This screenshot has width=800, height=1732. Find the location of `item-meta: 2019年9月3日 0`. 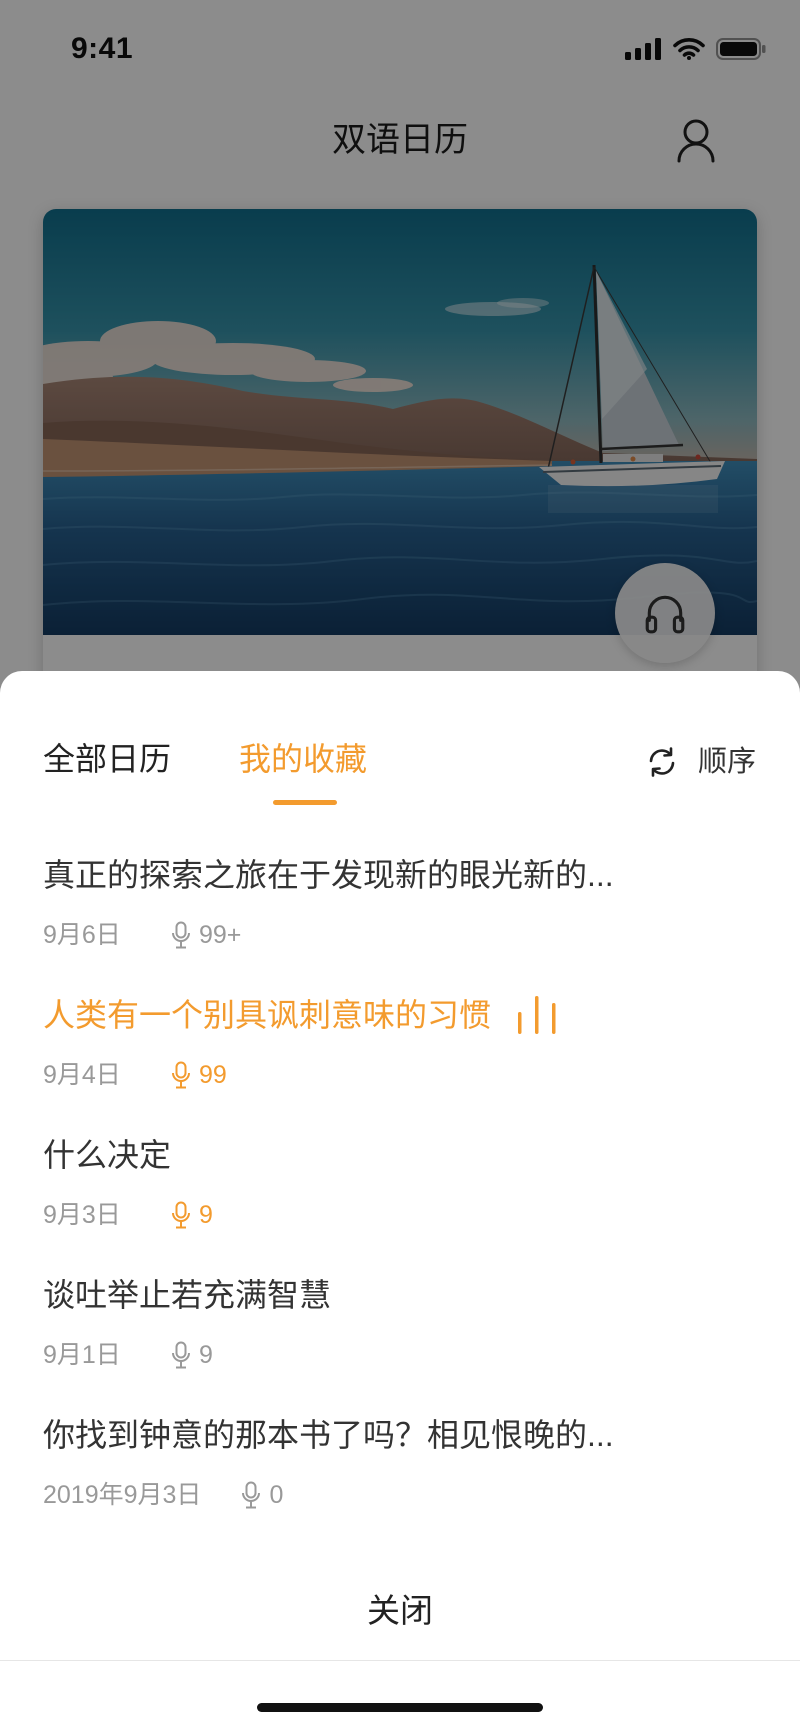

item-meta: 2019年9月3日 0 is located at coordinates (163, 1495).